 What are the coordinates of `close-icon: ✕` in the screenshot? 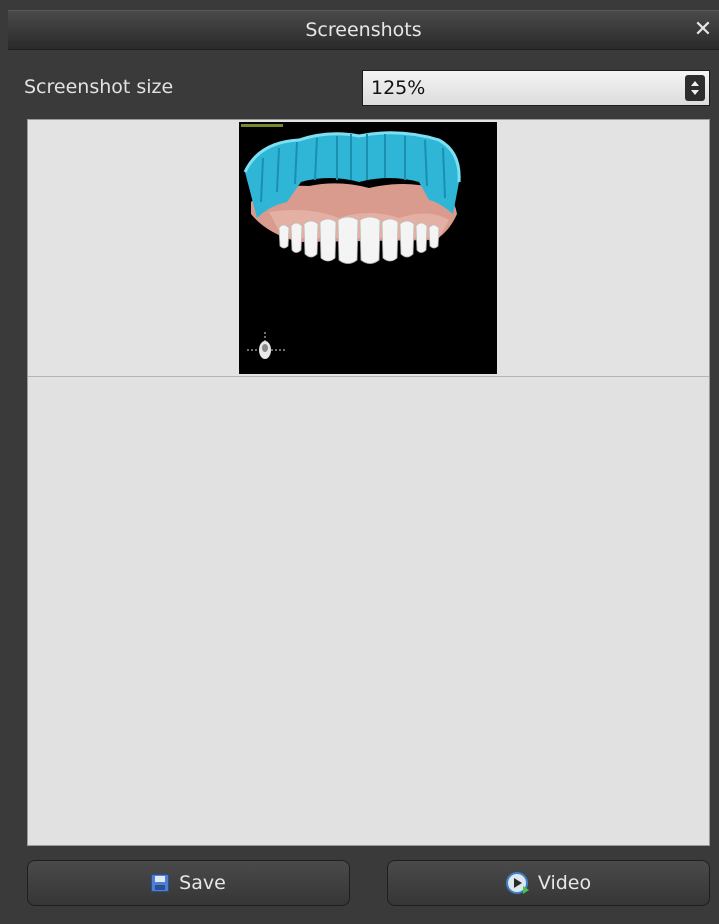 It's located at (703, 30).